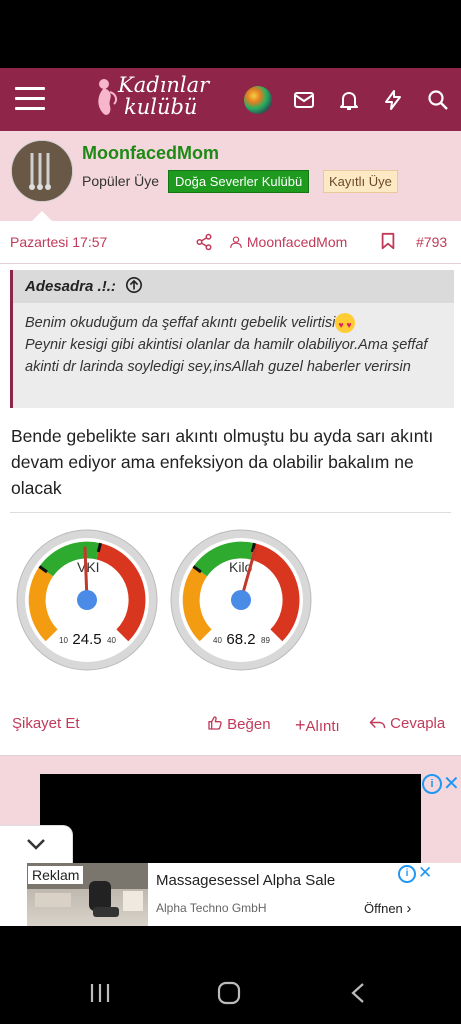 This screenshot has height=1024, width=461. I want to click on club-badge: Doğa Severler Kulübü, so click(239, 181).